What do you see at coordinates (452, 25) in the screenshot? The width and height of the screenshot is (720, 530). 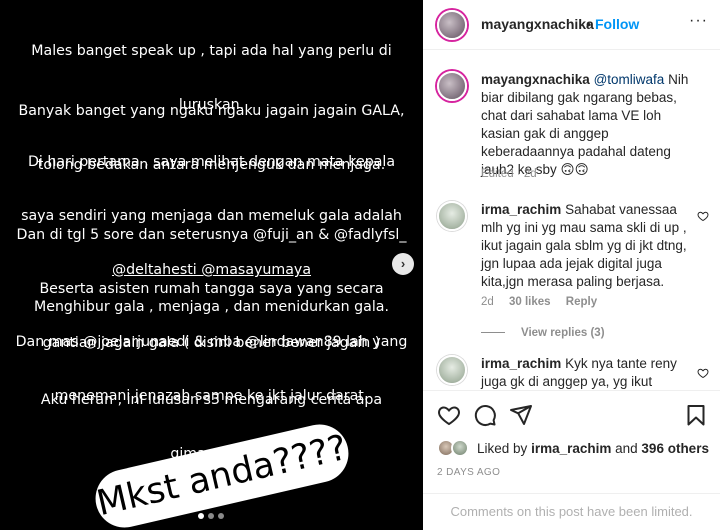 I see `author-avatar` at bounding box center [452, 25].